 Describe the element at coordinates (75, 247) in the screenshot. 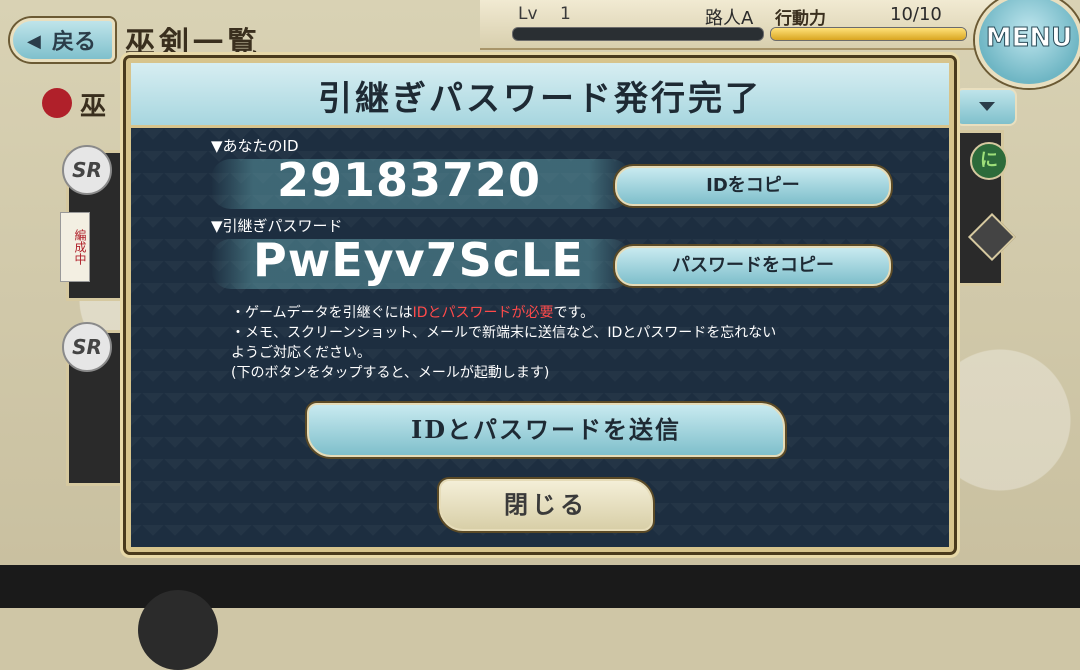

I see `in-party-tag: 編成中` at that location.